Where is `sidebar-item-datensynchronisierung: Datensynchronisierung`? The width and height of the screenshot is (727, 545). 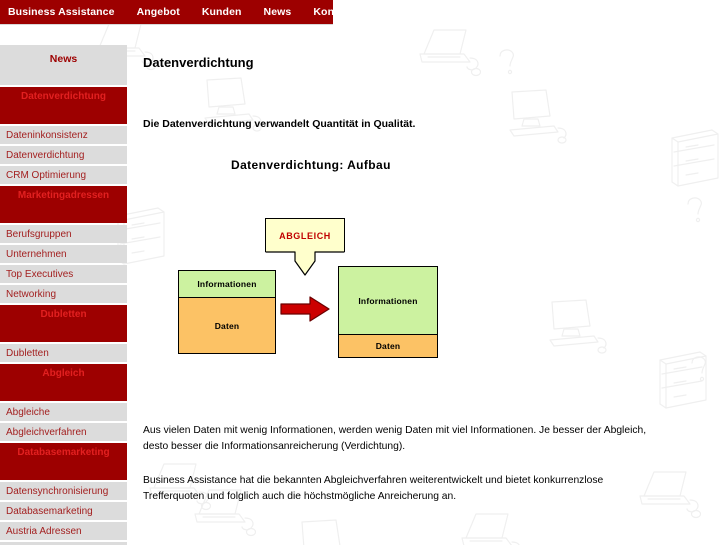
sidebar-item-datensynchronisierung: Datensynchronisierung is located at coordinates (63, 491).